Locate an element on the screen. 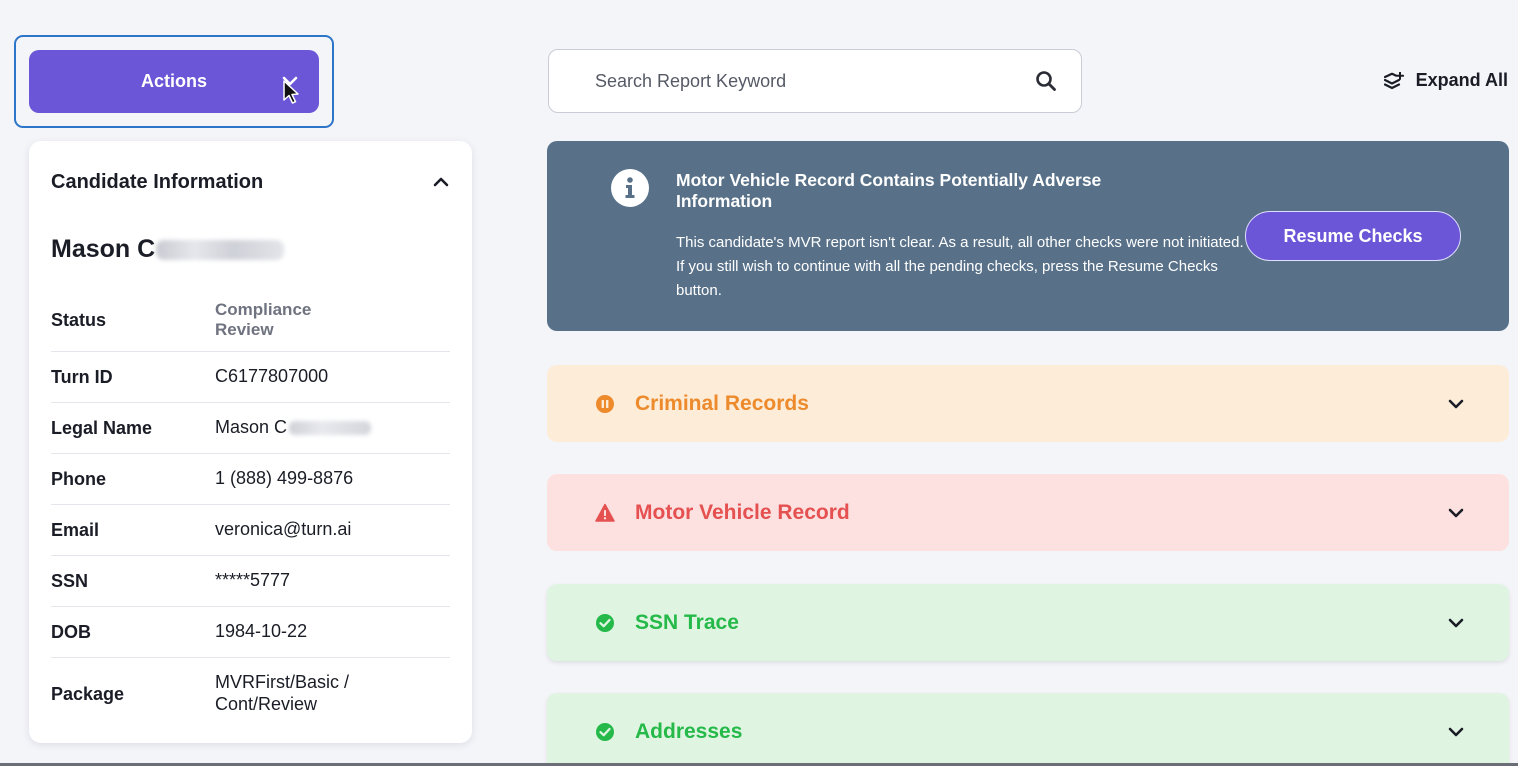 The width and height of the screenshot is (1518, 766). pause-circle-icon is located at coordinates (605, 403).